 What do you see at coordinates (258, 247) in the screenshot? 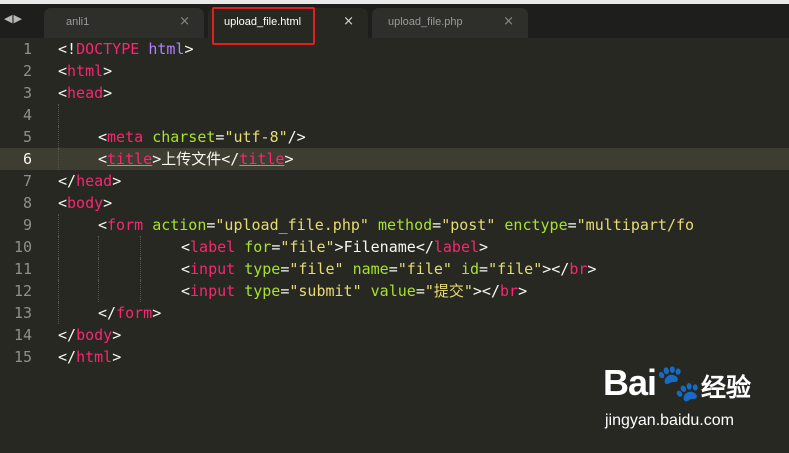
I see `attribute: for` at bounding box center [258, 247].